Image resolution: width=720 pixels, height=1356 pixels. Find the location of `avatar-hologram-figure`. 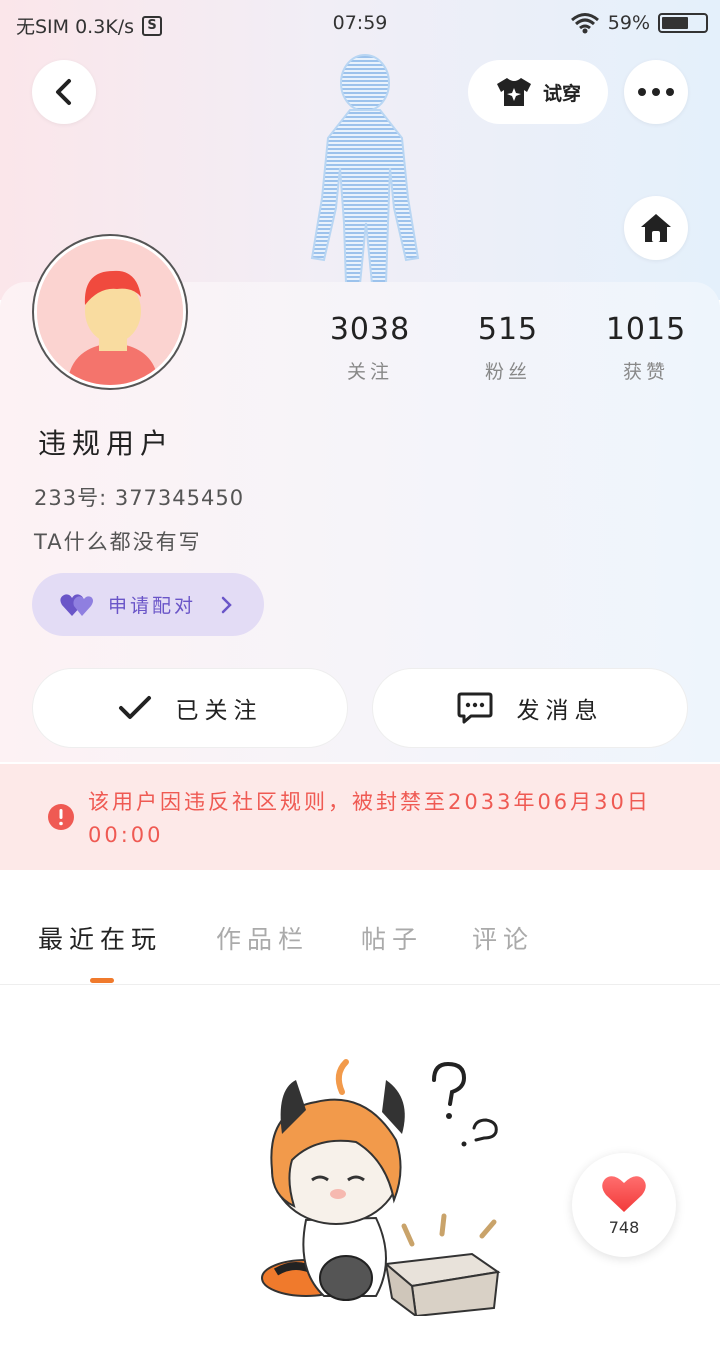

avatar-hologram-figure is located at coordinates (365, 168).